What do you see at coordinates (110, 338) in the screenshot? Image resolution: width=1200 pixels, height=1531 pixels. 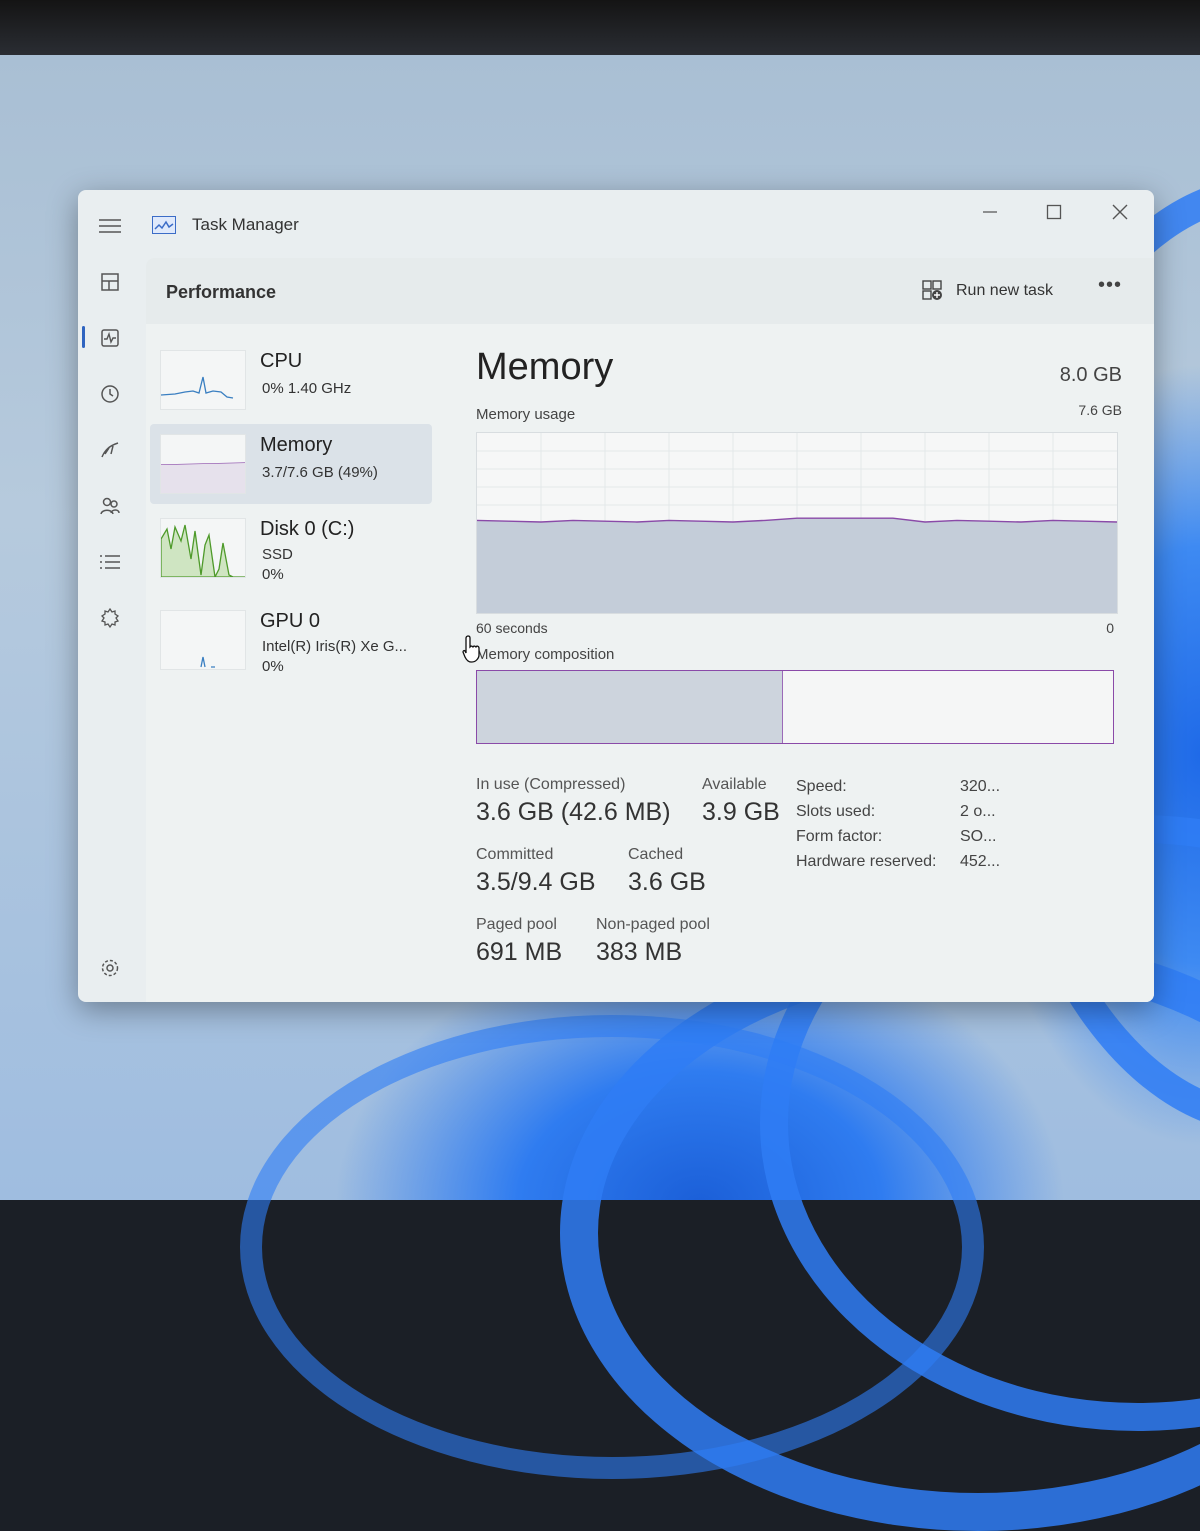 I see `performance-icon` at bounding box center [110, 338].